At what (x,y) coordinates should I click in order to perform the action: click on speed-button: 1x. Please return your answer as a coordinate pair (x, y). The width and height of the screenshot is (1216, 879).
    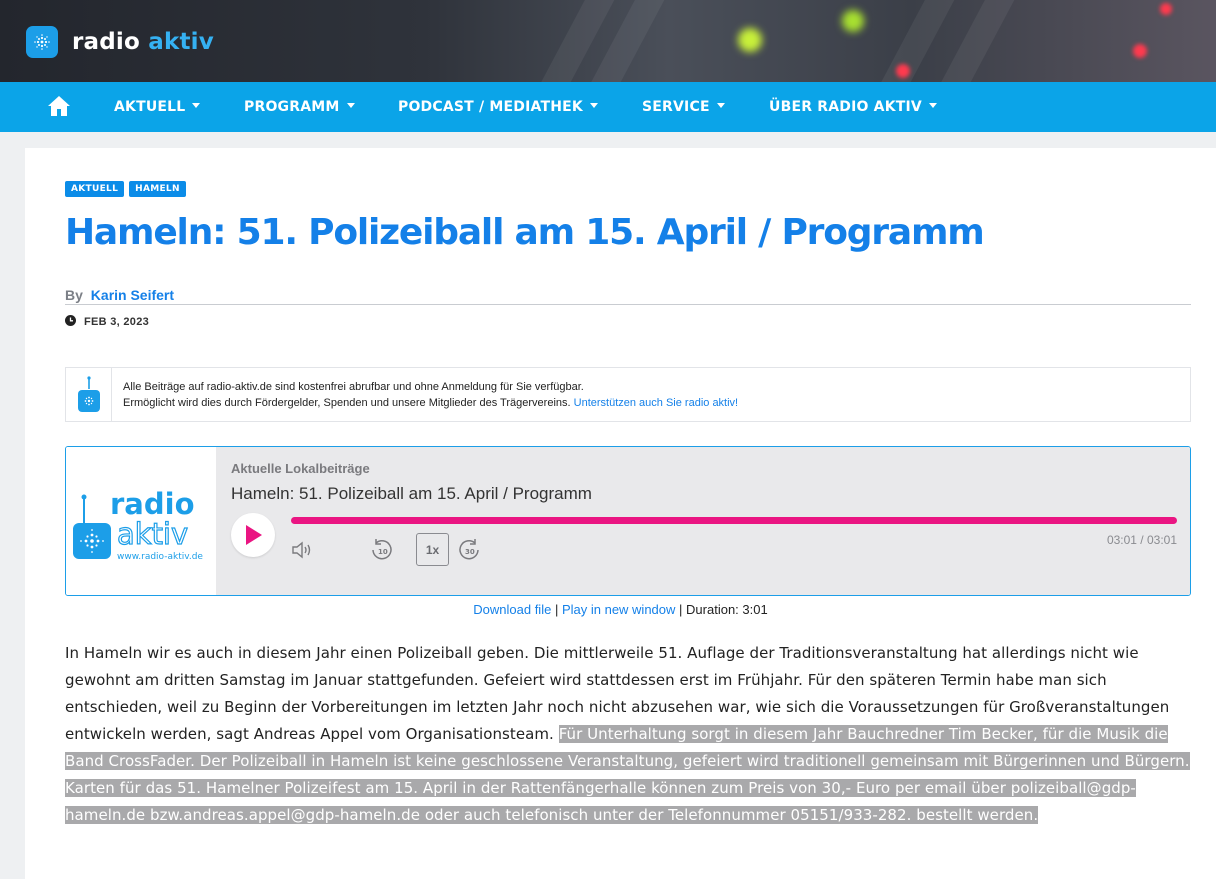
    Looking at the image, I should click on (432, 549).